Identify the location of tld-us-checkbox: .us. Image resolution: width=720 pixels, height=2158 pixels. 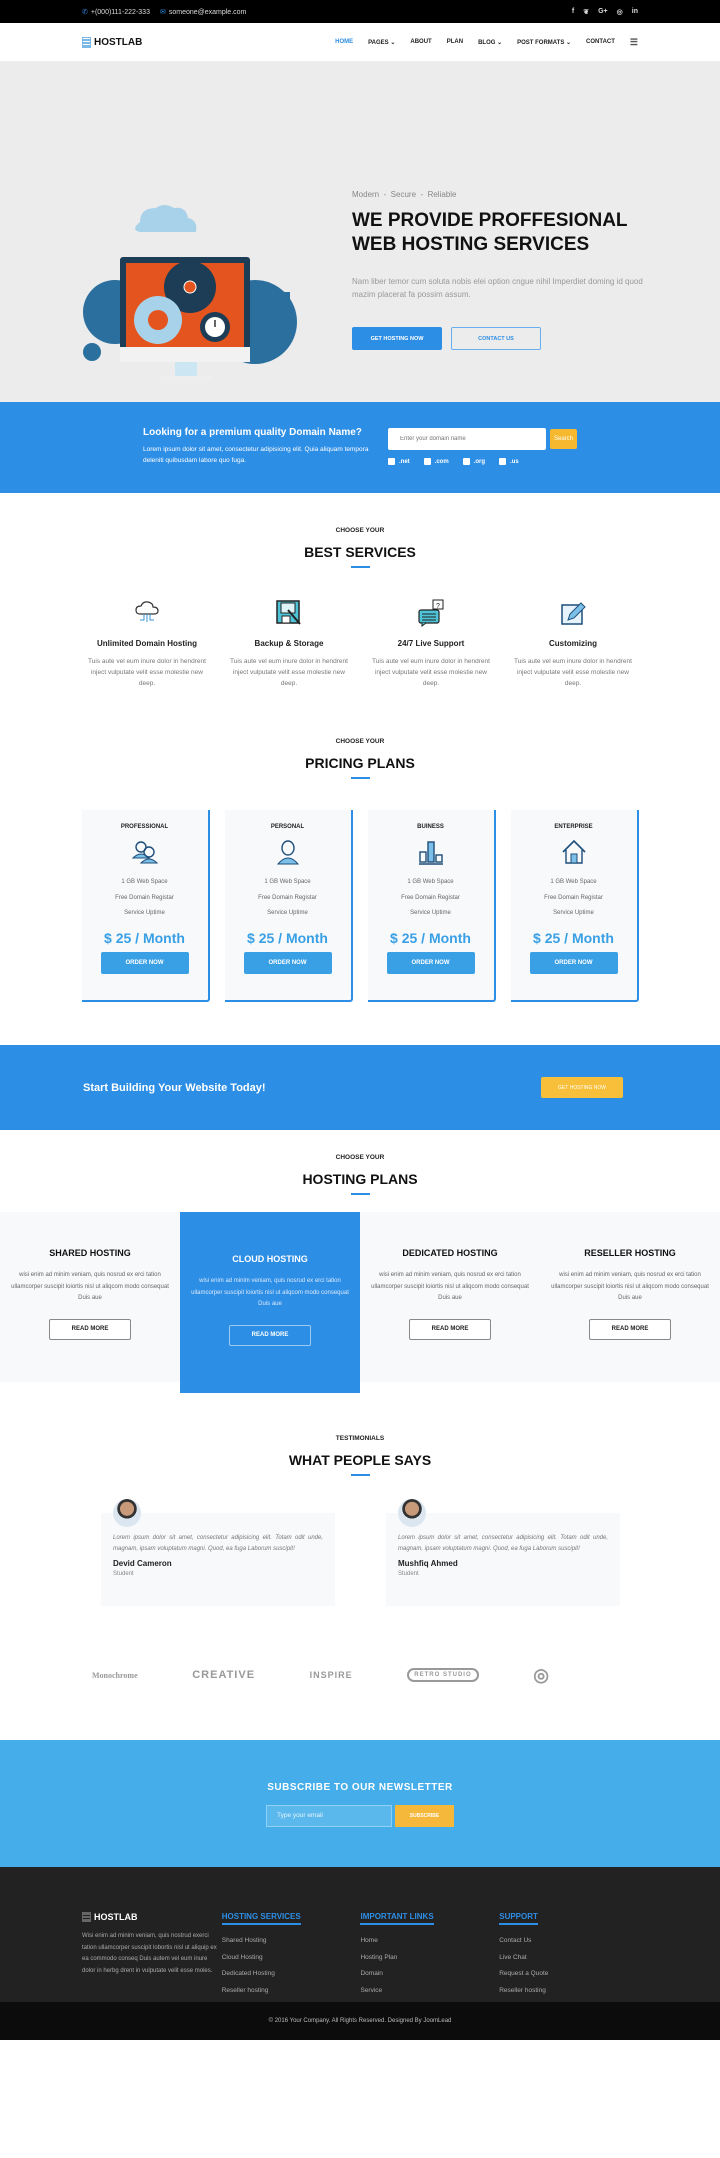
(509, 461).